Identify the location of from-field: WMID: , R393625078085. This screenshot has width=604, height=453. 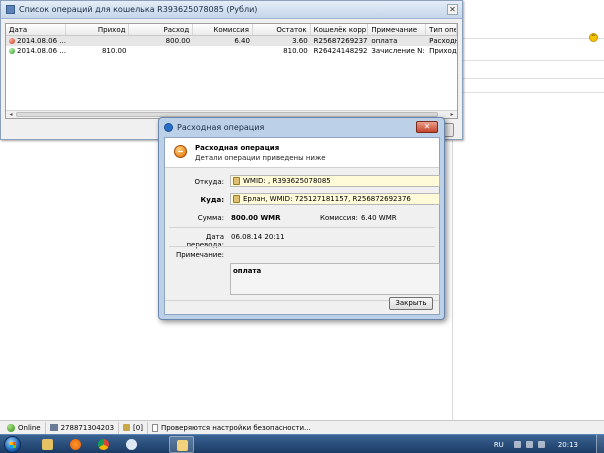
(335, 181).